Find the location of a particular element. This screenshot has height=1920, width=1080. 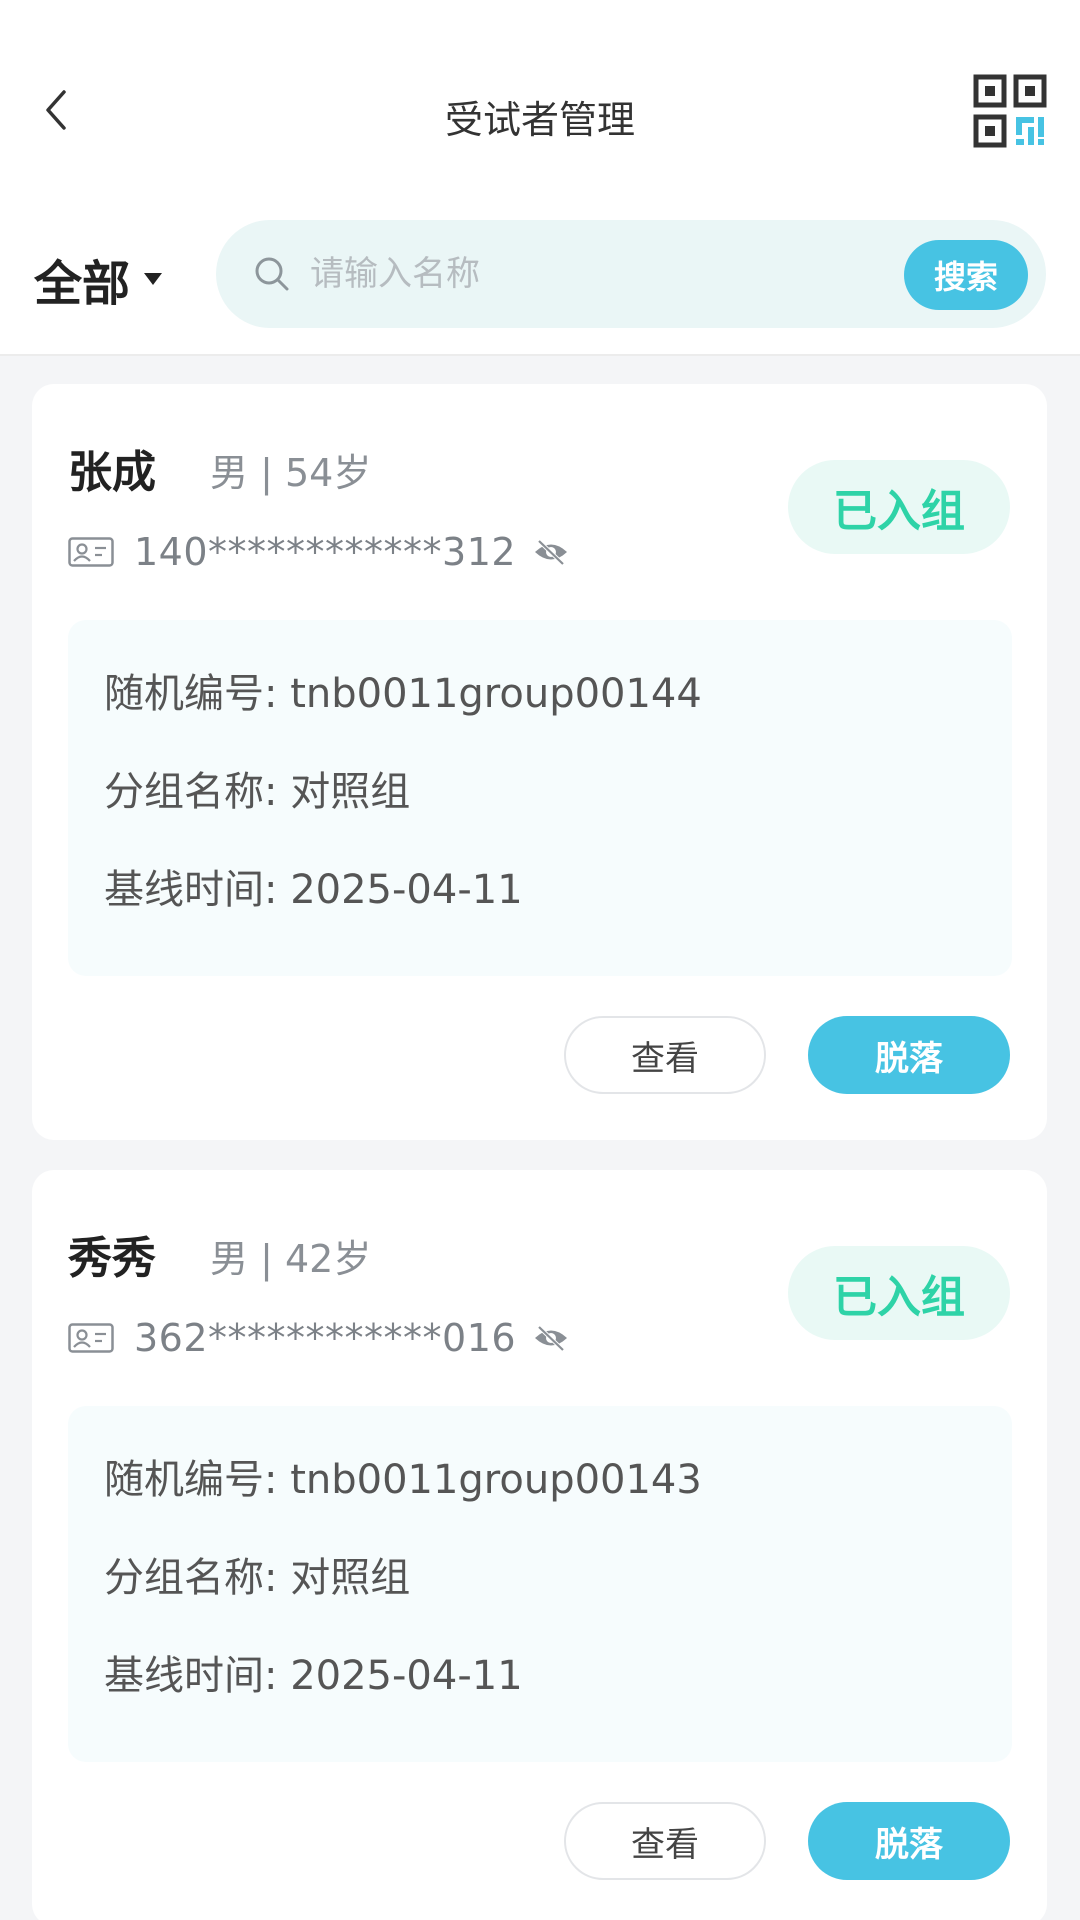

caret-down-icon is located at coordinates (153, 279).